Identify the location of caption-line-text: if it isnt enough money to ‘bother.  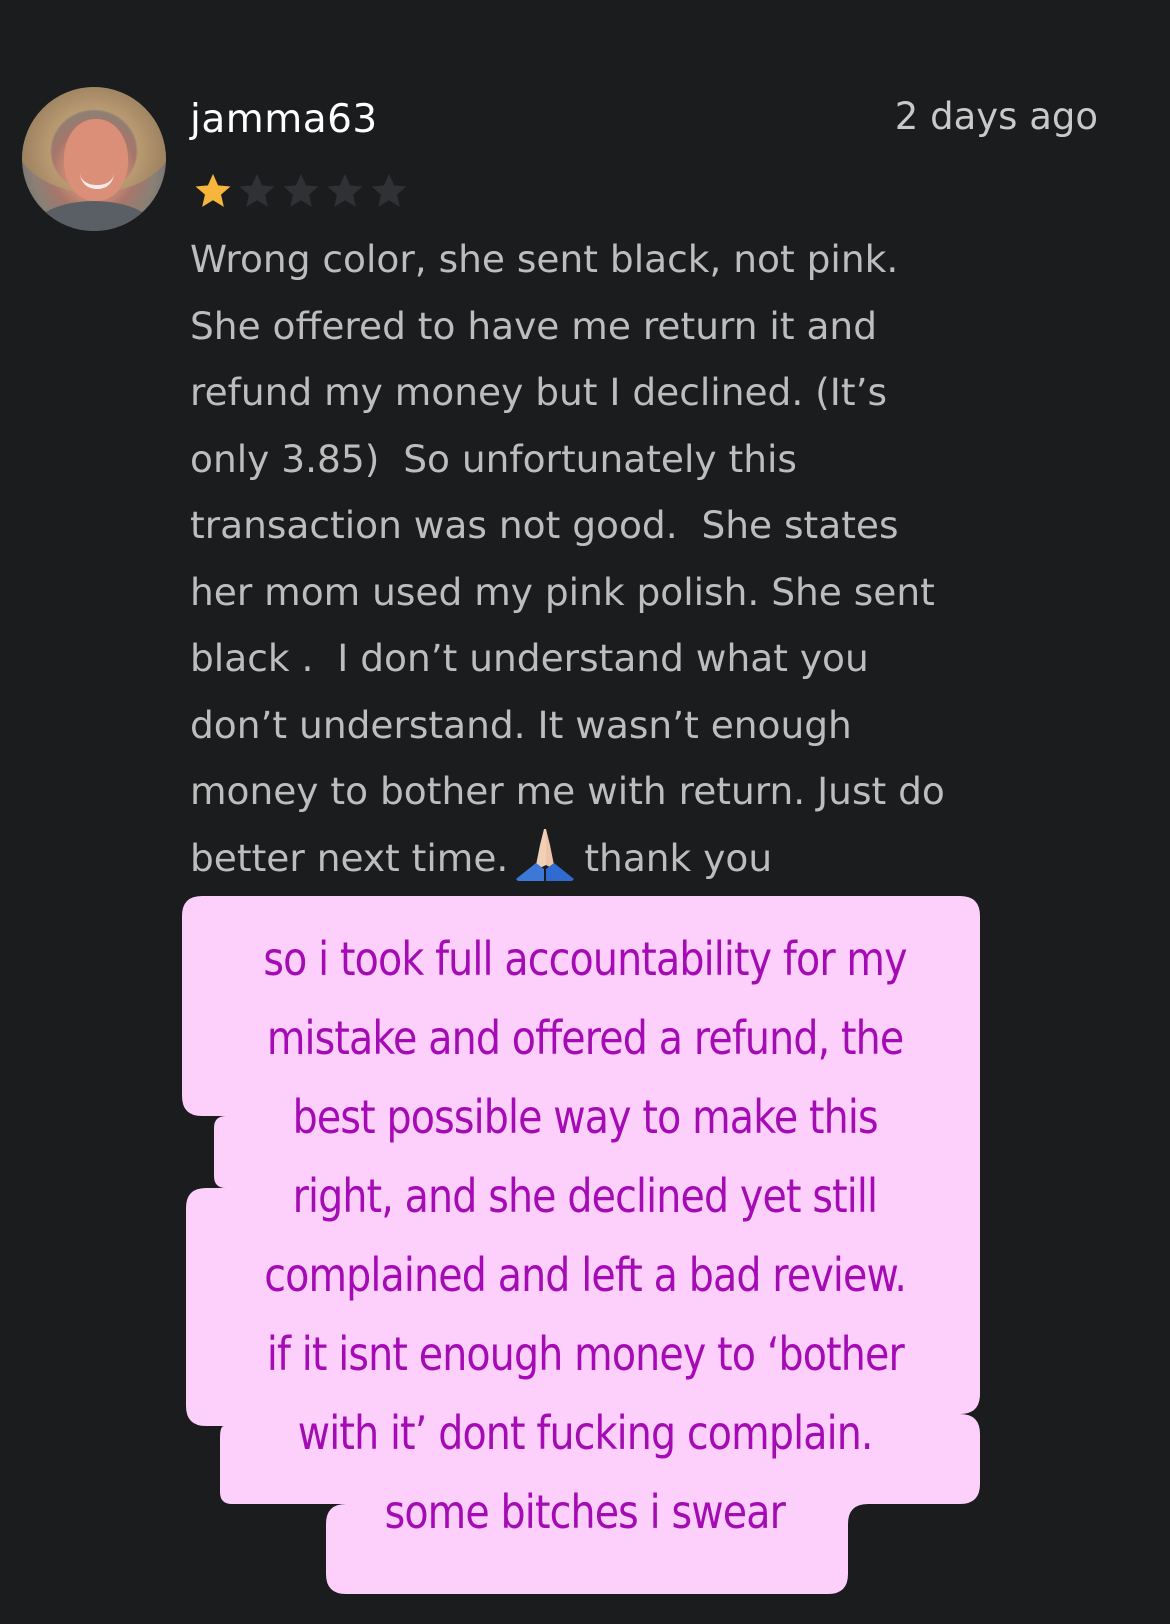
(585, 1354).